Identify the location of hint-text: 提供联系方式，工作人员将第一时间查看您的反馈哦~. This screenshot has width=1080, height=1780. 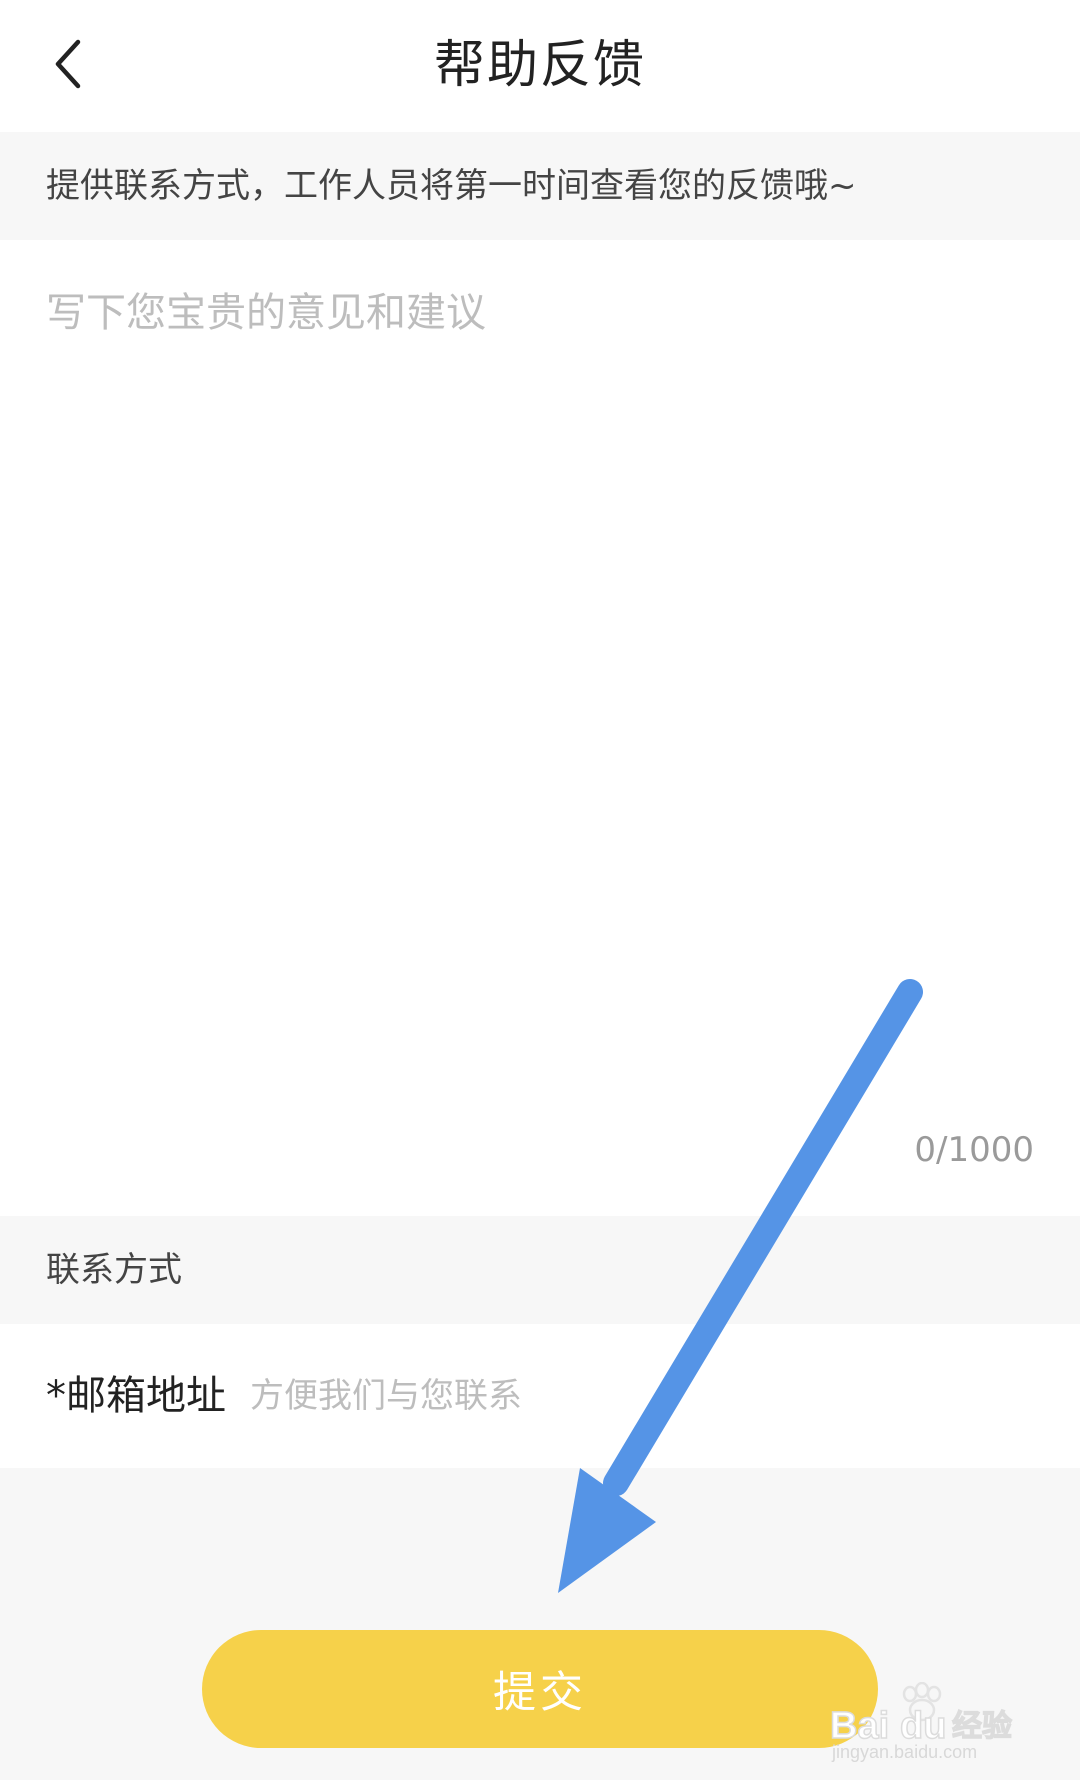
(451, 186).